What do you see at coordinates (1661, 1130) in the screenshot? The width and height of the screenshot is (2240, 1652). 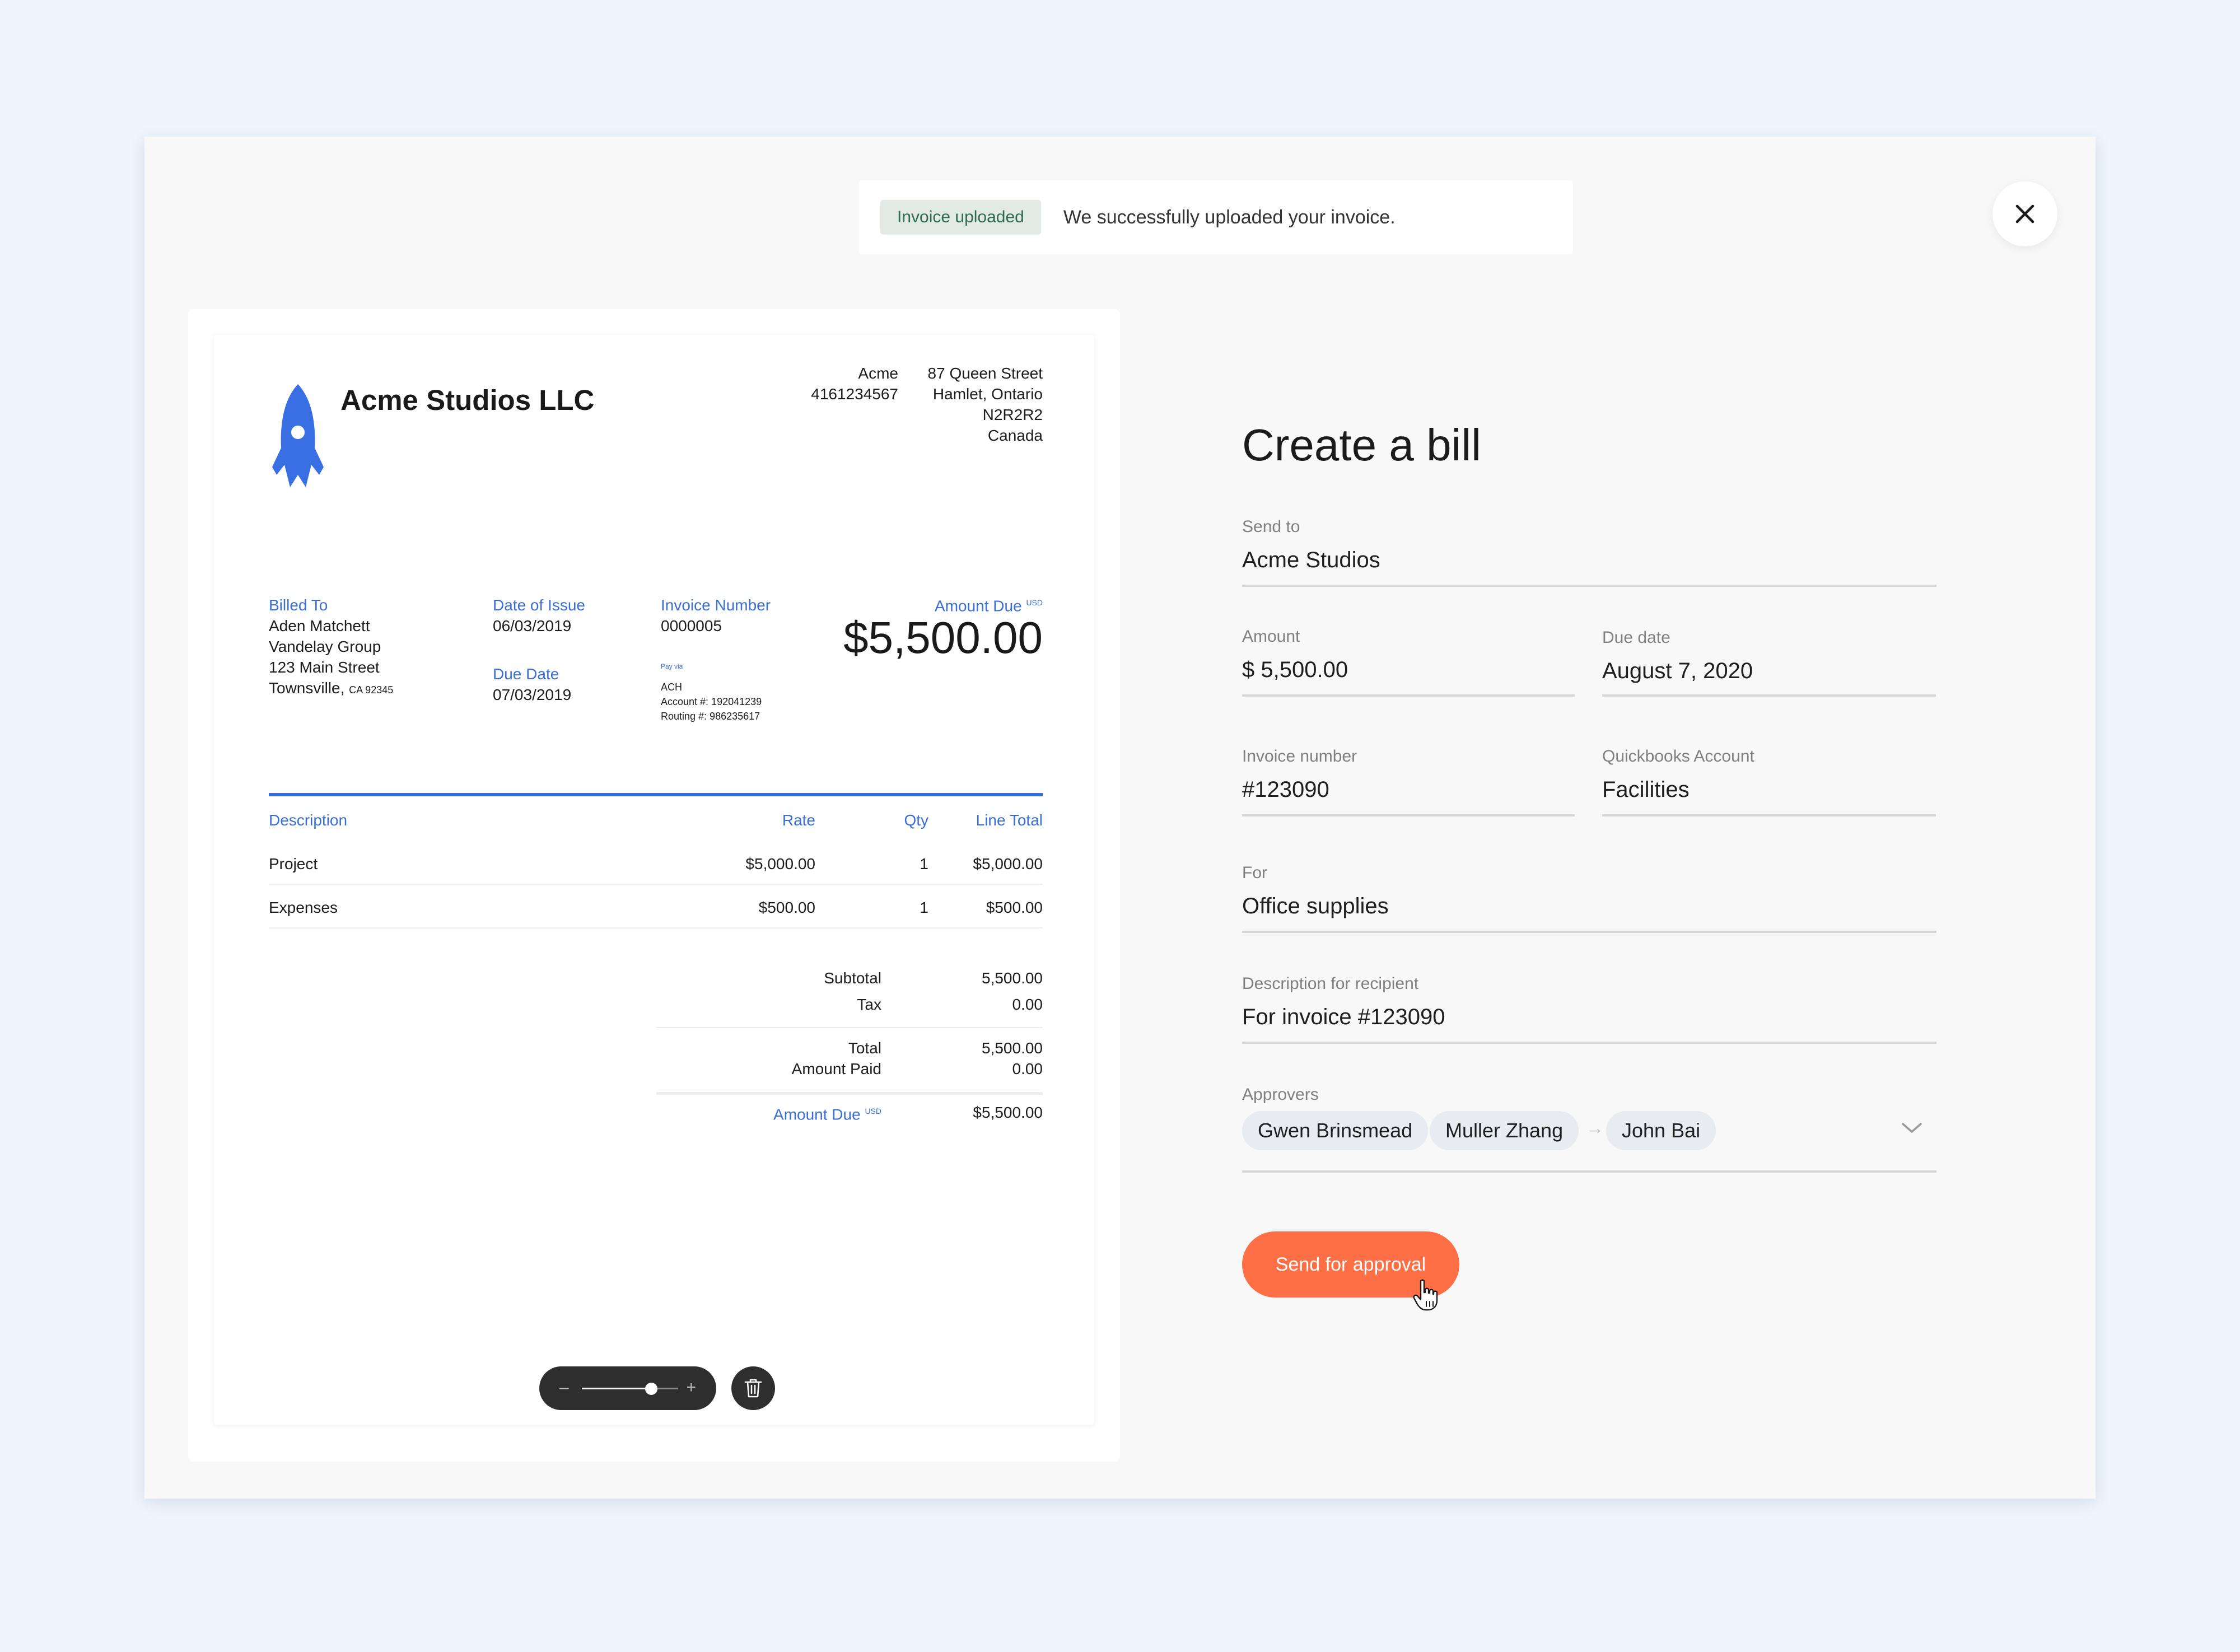 I see `approver-chip: John Bai` at bounding box center [1661, 1130].